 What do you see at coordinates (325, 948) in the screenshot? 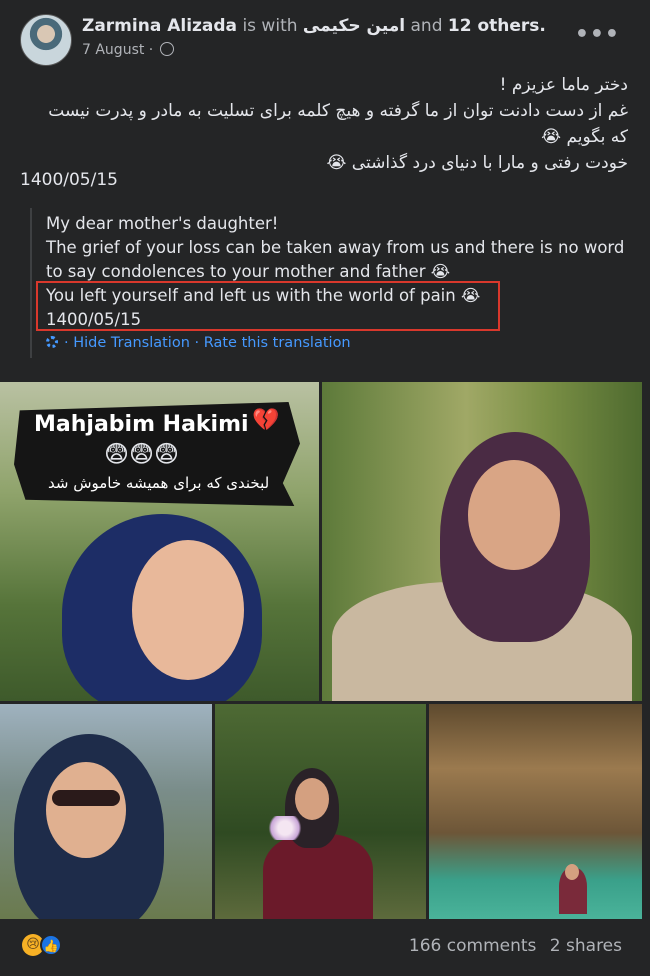
I see `post-footer: 😢 👍 166 comments 2 shares` at bounding box center [325, 948].